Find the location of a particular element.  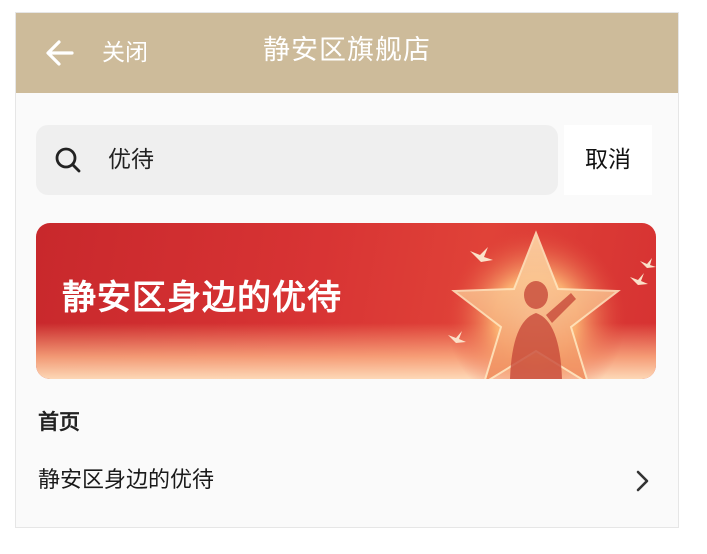

search-input: 优待 is located at coordinates (131, 160).